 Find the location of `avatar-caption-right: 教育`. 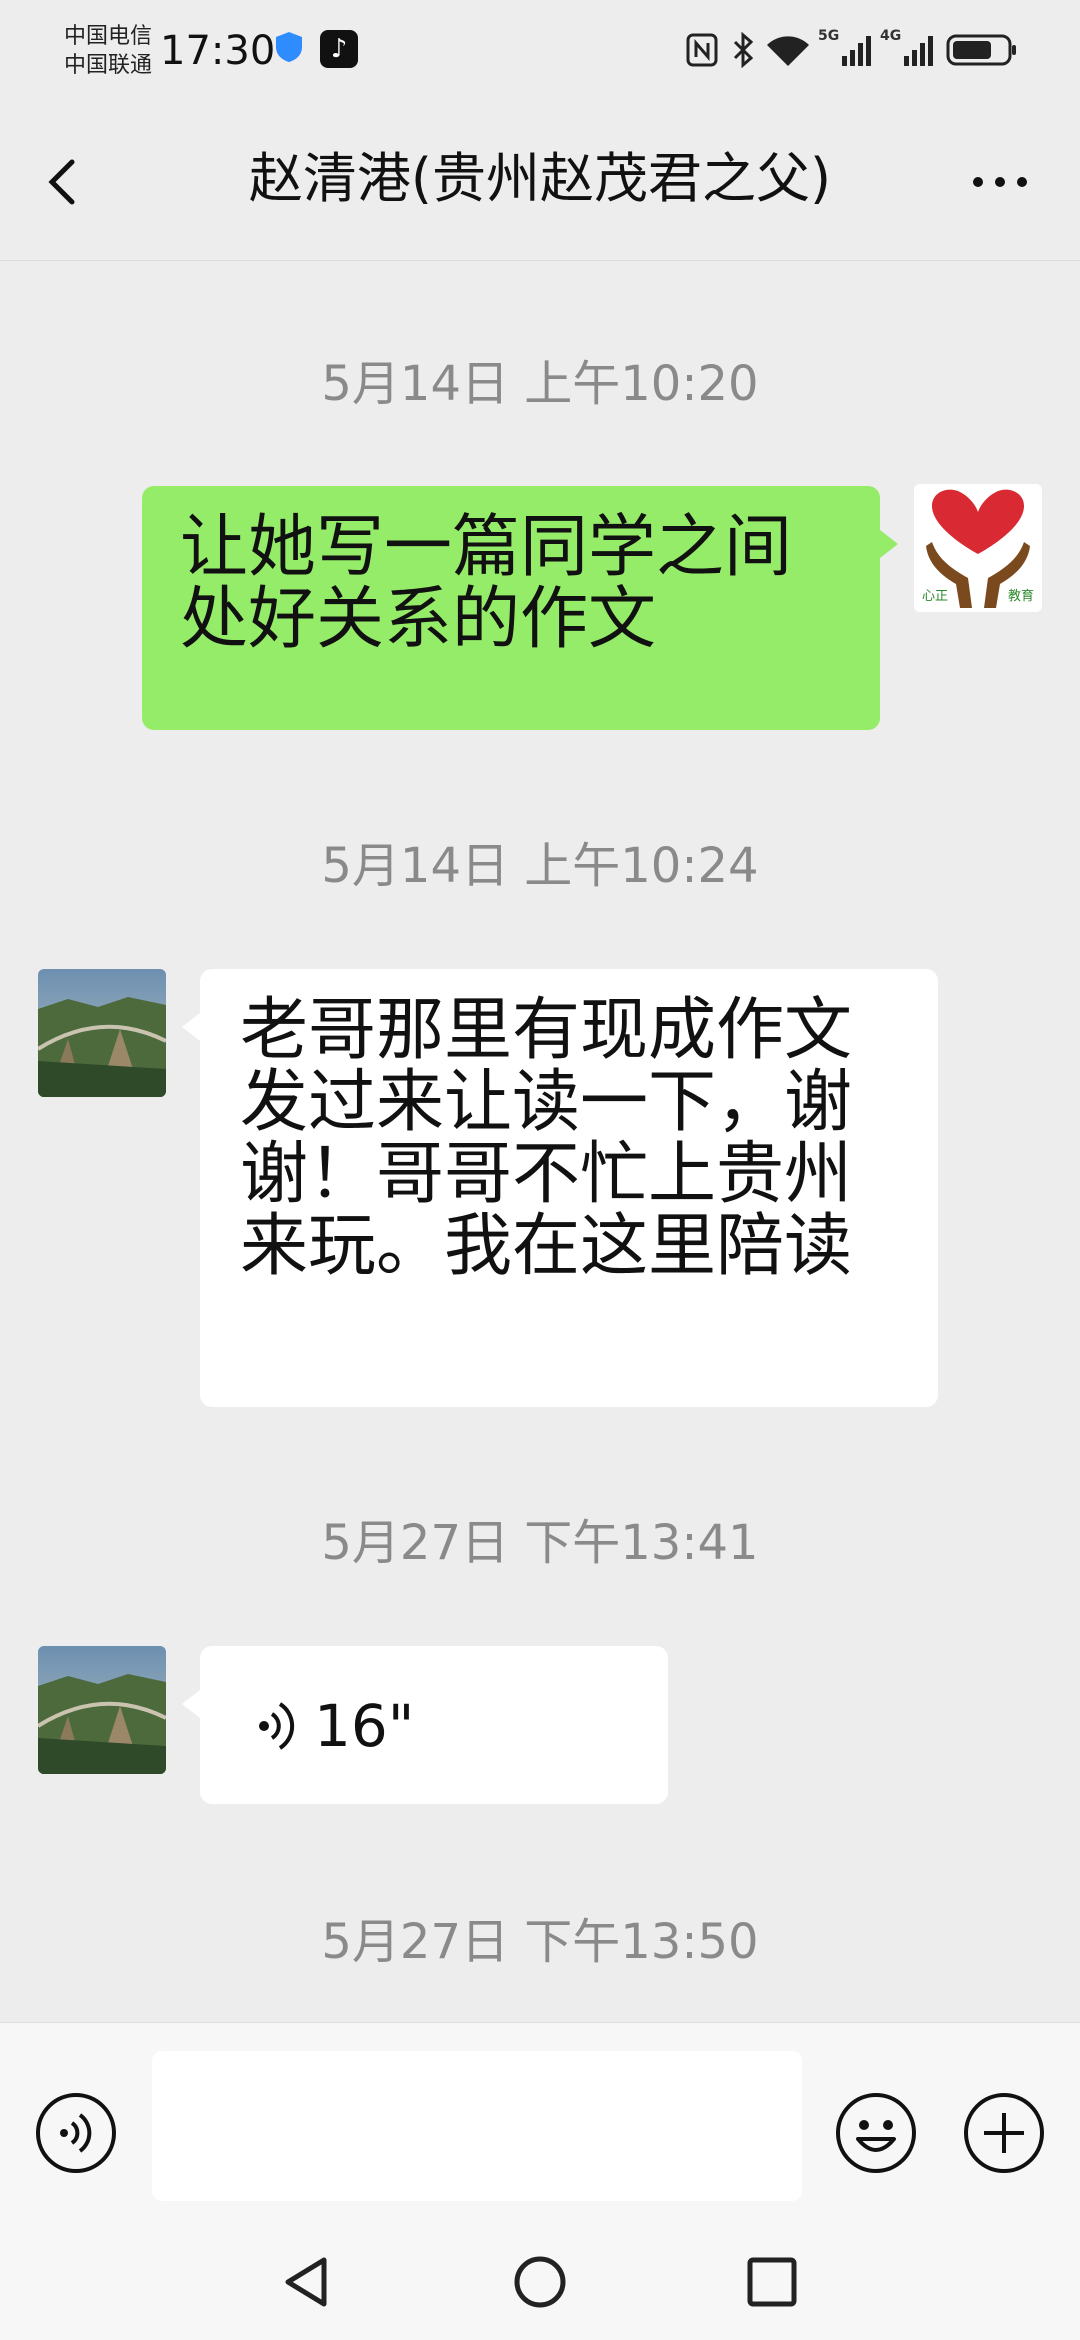

avatar-caption-right: 教育 is located at coordinates (1021, 596).